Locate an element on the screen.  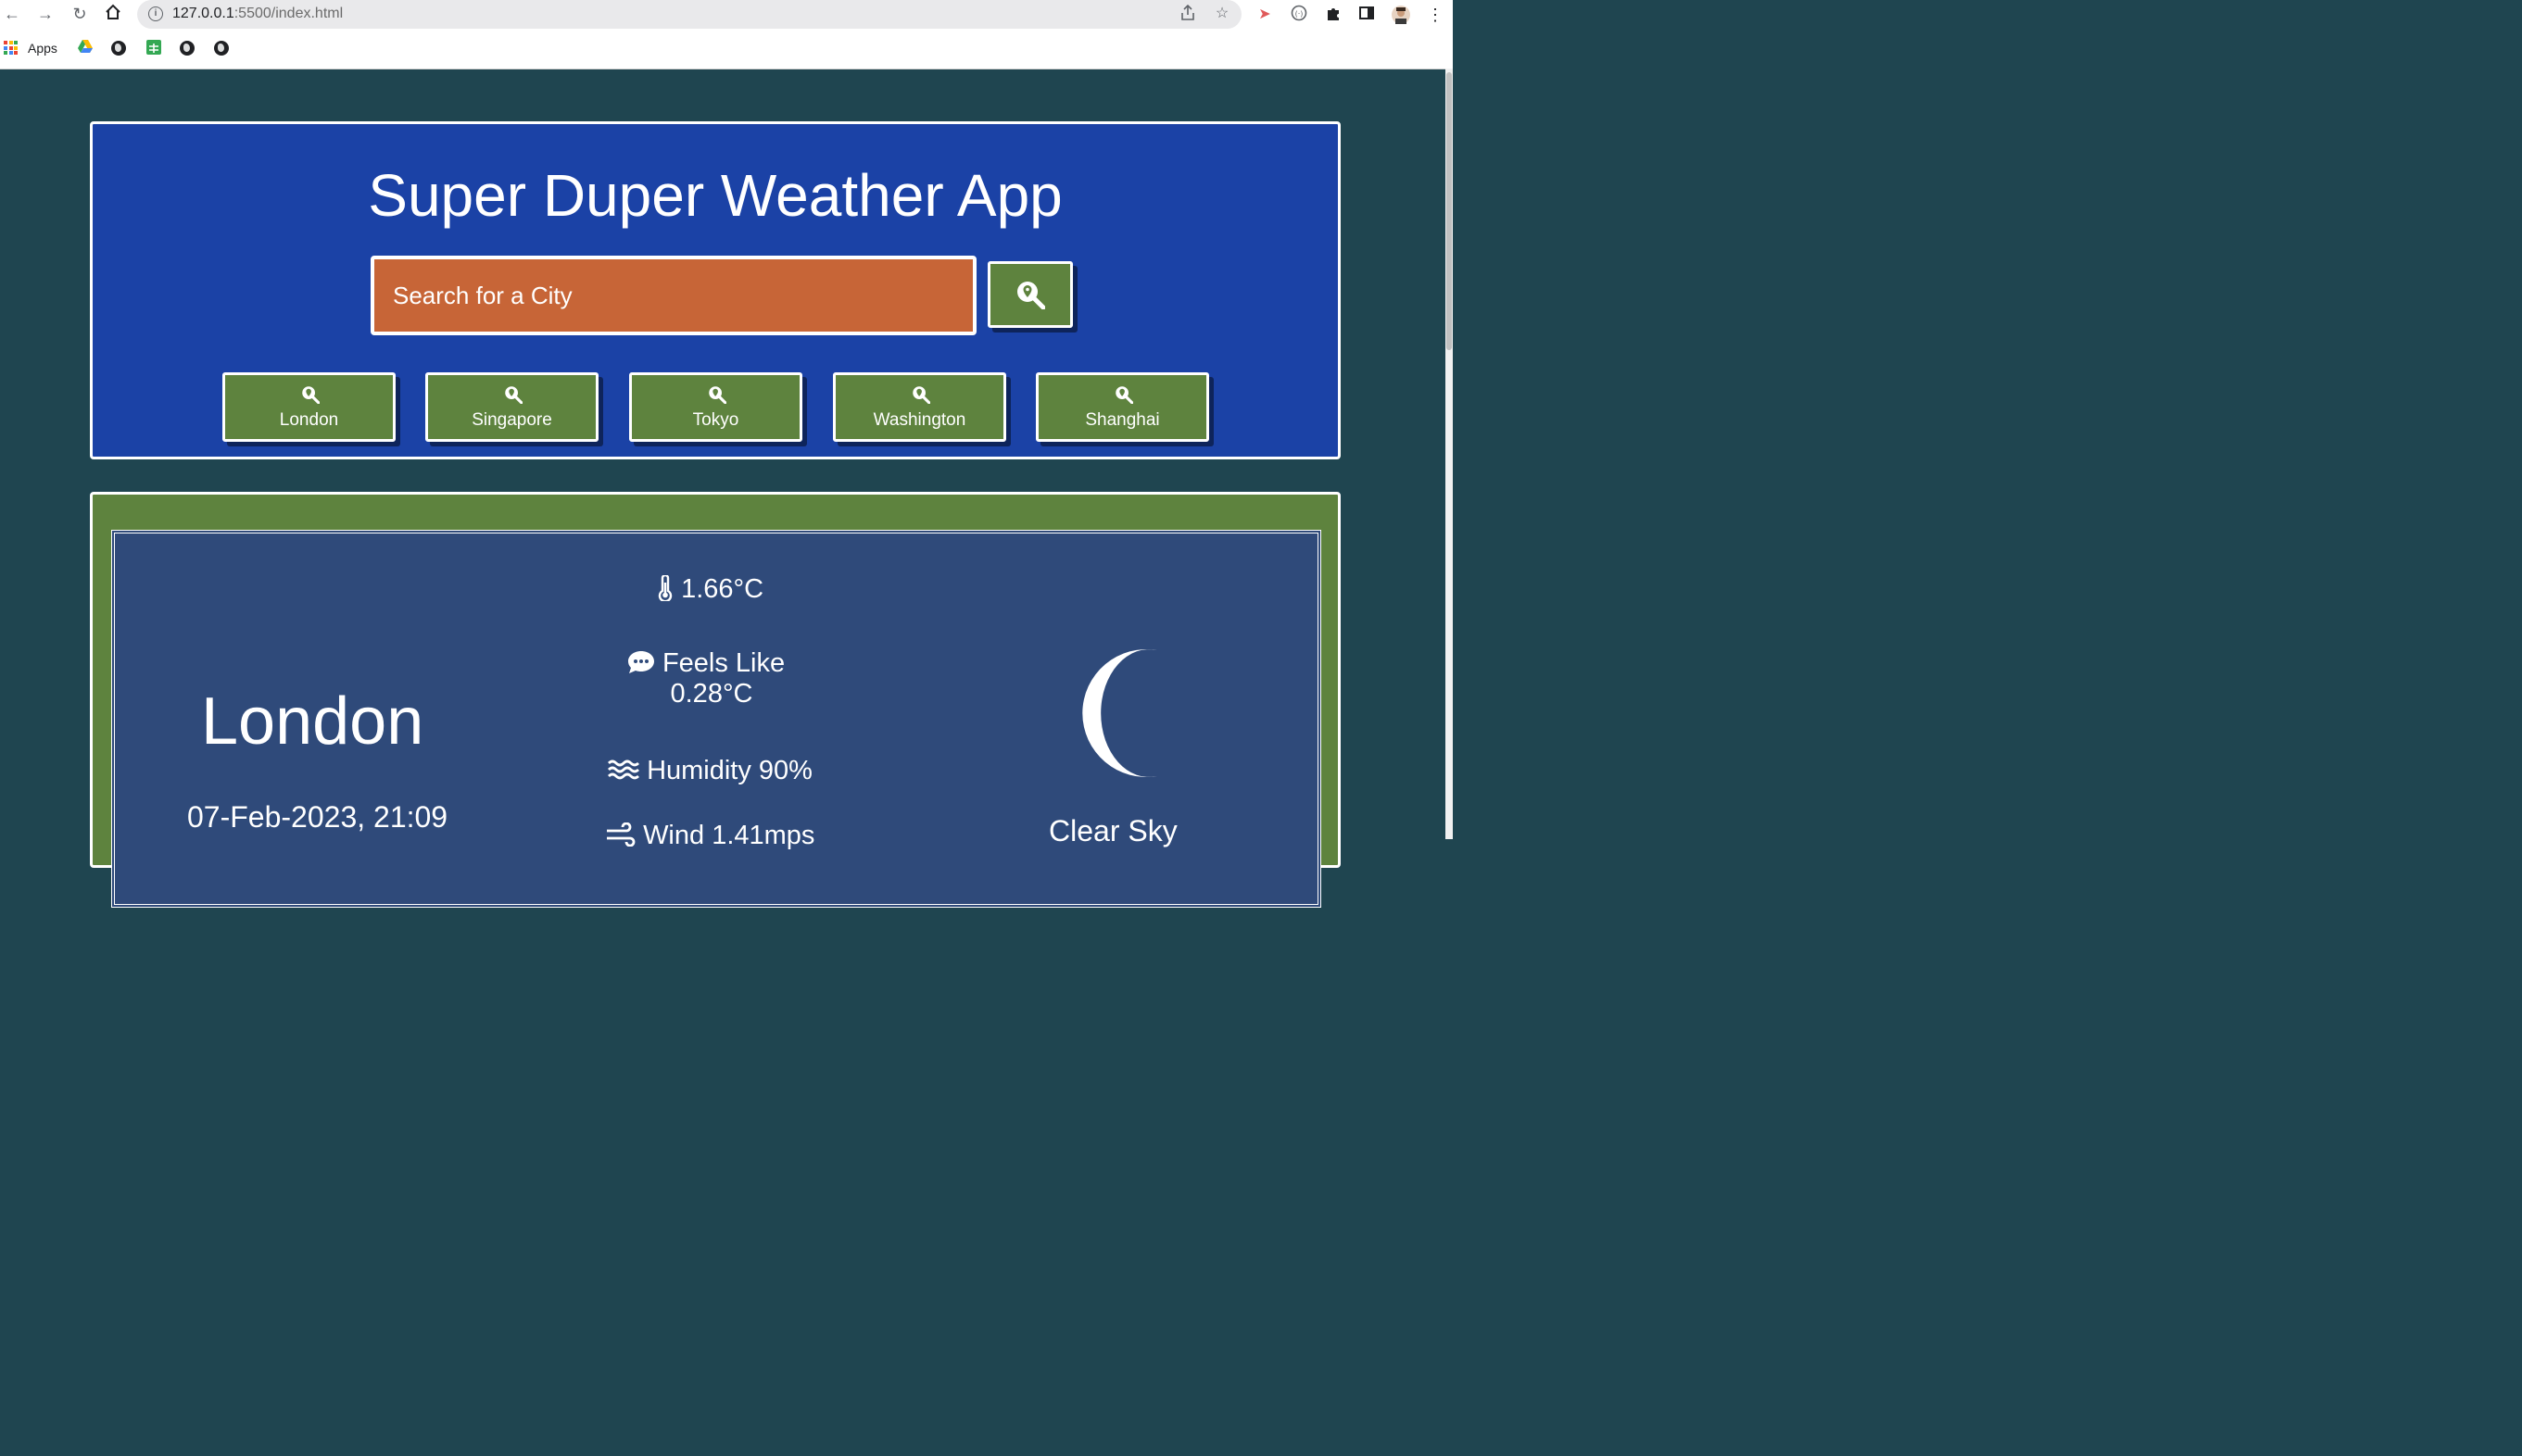
extension-circle-icon: (·) is located at coordinates (1299, 15).